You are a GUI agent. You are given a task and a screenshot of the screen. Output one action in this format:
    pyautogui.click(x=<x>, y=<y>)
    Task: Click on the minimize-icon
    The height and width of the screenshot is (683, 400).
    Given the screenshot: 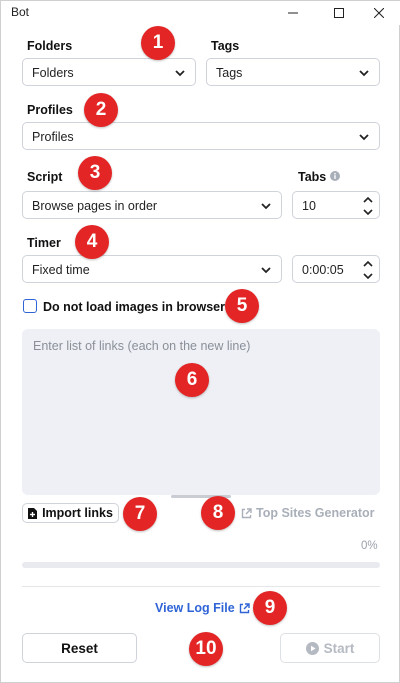 What is the action you would take?
    pyautogui.click(x=293, y=13)
    